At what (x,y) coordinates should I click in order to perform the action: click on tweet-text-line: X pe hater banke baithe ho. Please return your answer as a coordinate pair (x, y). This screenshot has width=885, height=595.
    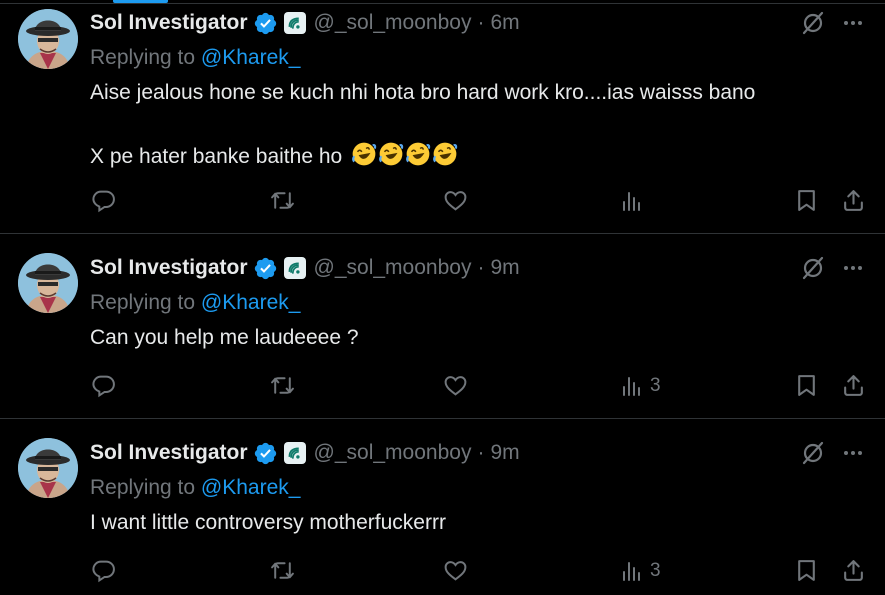
    Looking at the image, I should click on (274, 155).